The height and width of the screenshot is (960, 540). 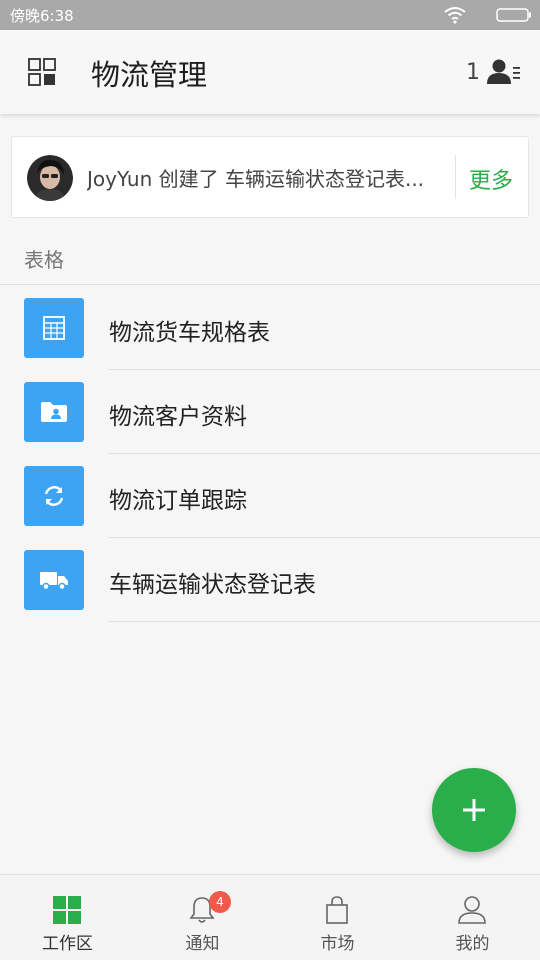 What do you see at coordinates (270, 496) in the screenshot?
I see `list-item: 物流订单跟踪` at bounding box center [270, 496].